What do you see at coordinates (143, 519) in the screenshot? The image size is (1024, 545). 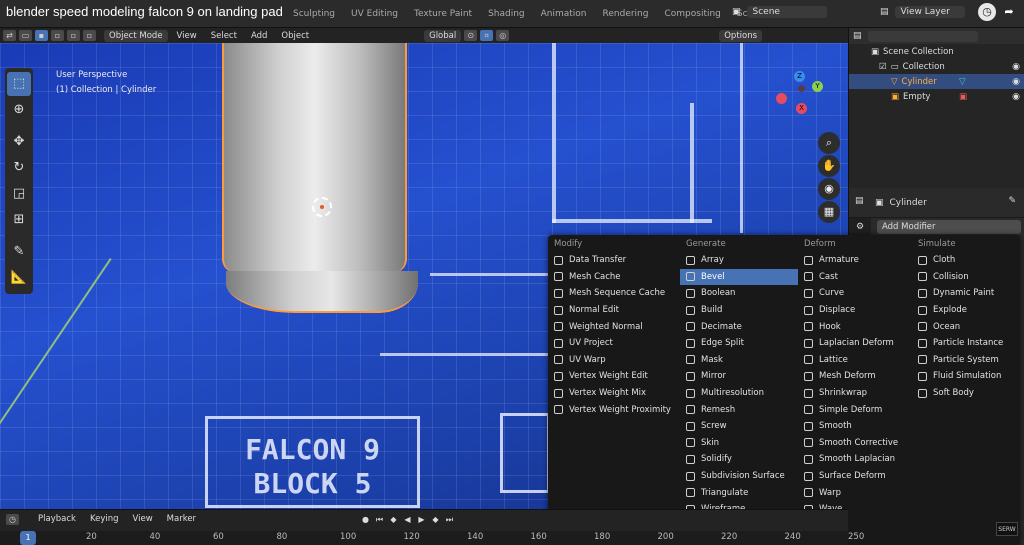 I see `timeline-menu-view: View` at bounding box center [143, 519].